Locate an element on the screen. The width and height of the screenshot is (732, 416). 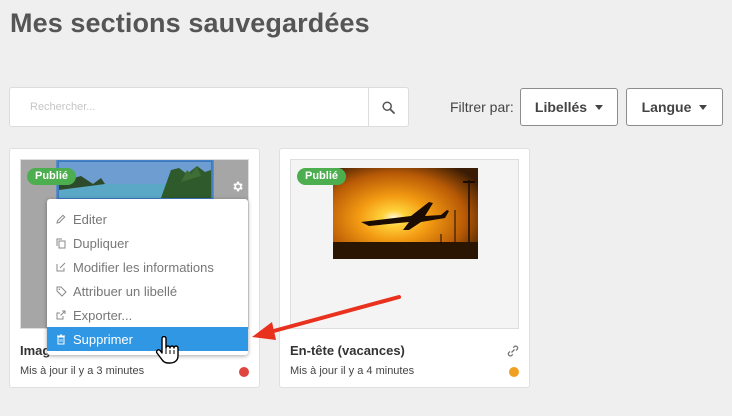
menu-item-label: Dupliquer is located at coordinates (101, 243).